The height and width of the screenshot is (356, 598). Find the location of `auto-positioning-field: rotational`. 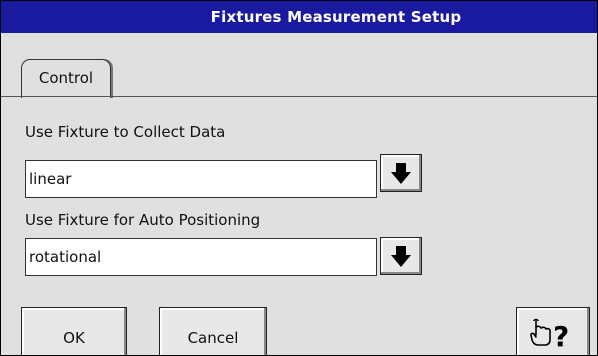

auto-positioning-field: rotational is located at coordinates (201, 257).